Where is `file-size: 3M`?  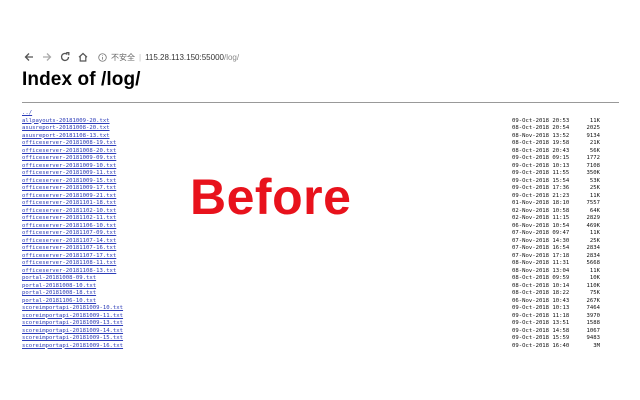 file-size: 3M is located at coordinates (596, 345).